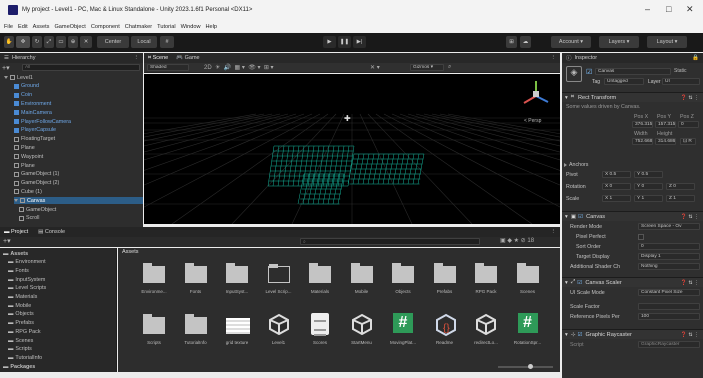  What do you see at coordinates (449, 67) in the screenshot?
I see `scene-search-icon: ⌕` at bounding box center [449, 67].